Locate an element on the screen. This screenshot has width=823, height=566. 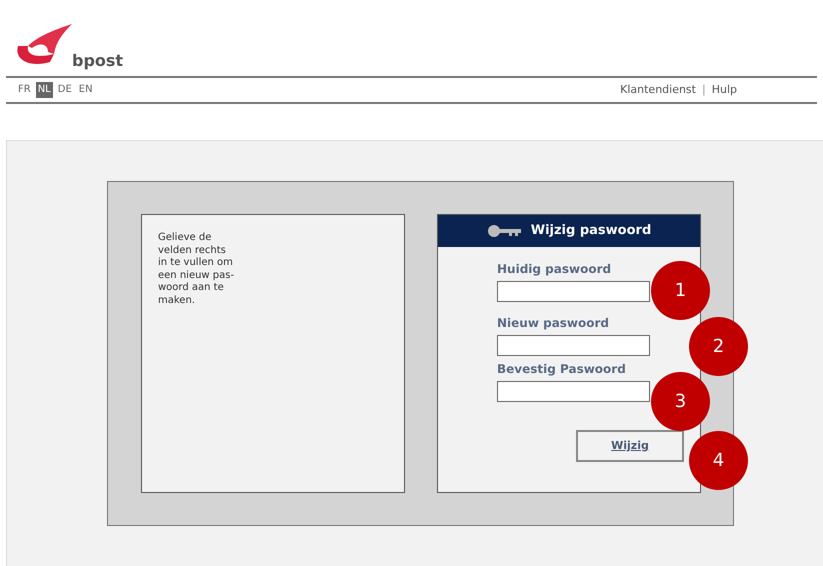
field-label: Bevestig Paswoord is located at coordinates (562, 369).